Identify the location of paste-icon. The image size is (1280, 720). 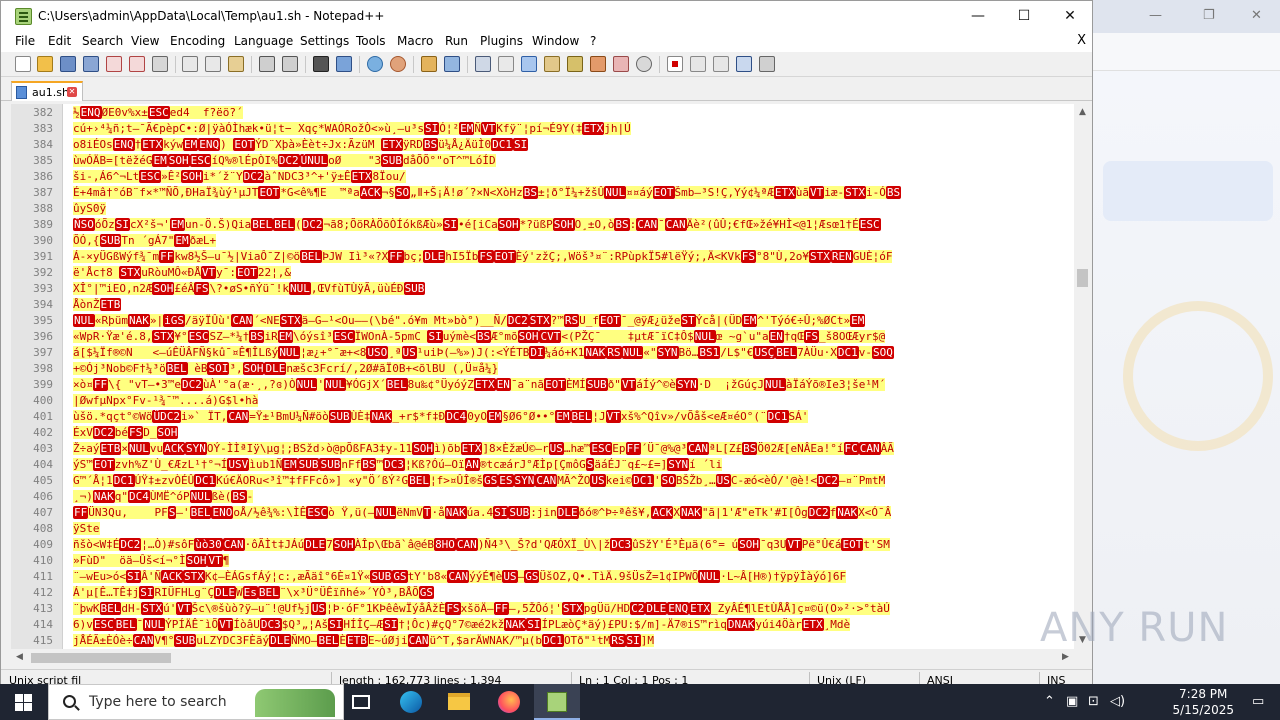
(236, 64).